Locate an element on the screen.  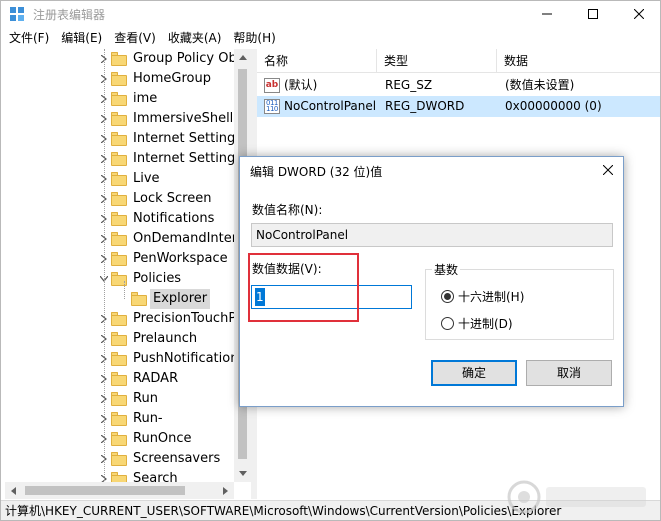
menu-file: 文件(F) is located at coordinates (29, 38).